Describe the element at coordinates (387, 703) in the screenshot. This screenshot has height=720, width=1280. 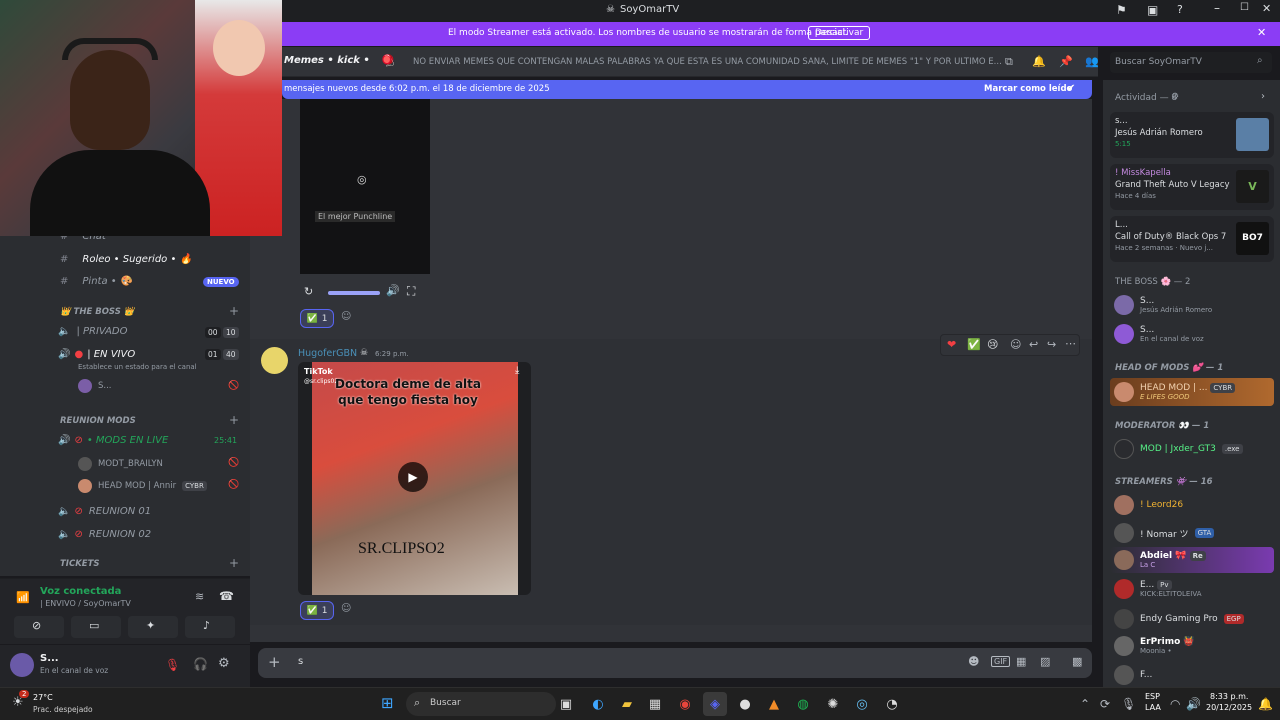
I see `windows-start-icon: ⊞` at that location.